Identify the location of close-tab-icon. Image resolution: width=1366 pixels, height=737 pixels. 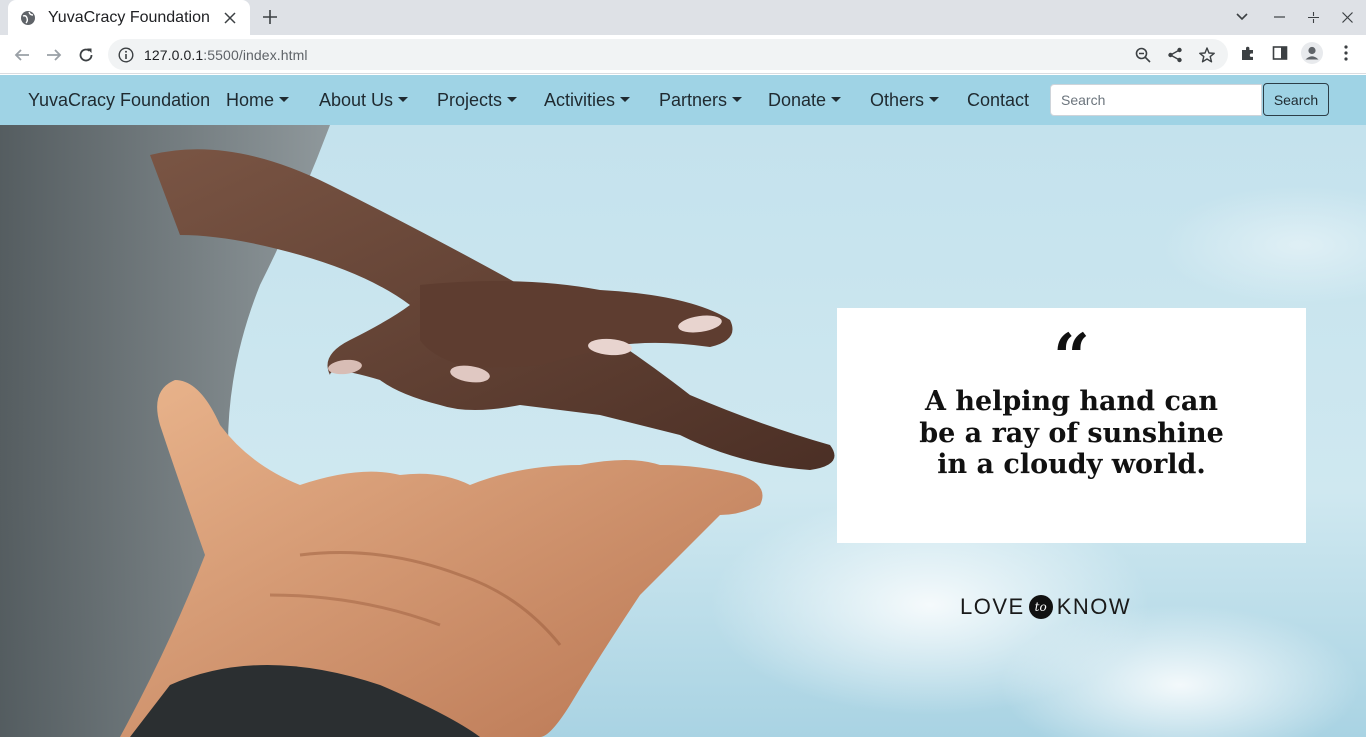
(230, 18).